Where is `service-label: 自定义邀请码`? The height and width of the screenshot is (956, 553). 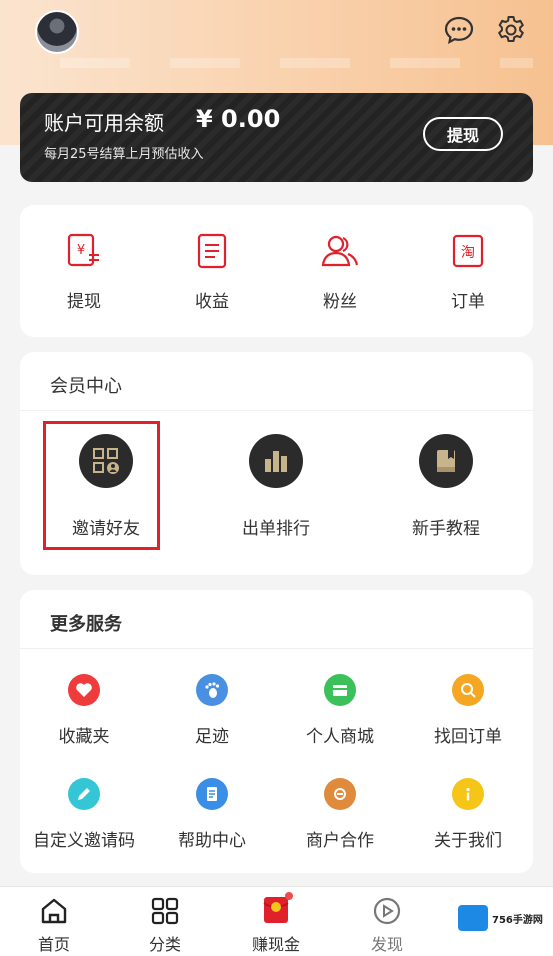 service-label: 自定义邀请码 is located at coordinates (84, 841).